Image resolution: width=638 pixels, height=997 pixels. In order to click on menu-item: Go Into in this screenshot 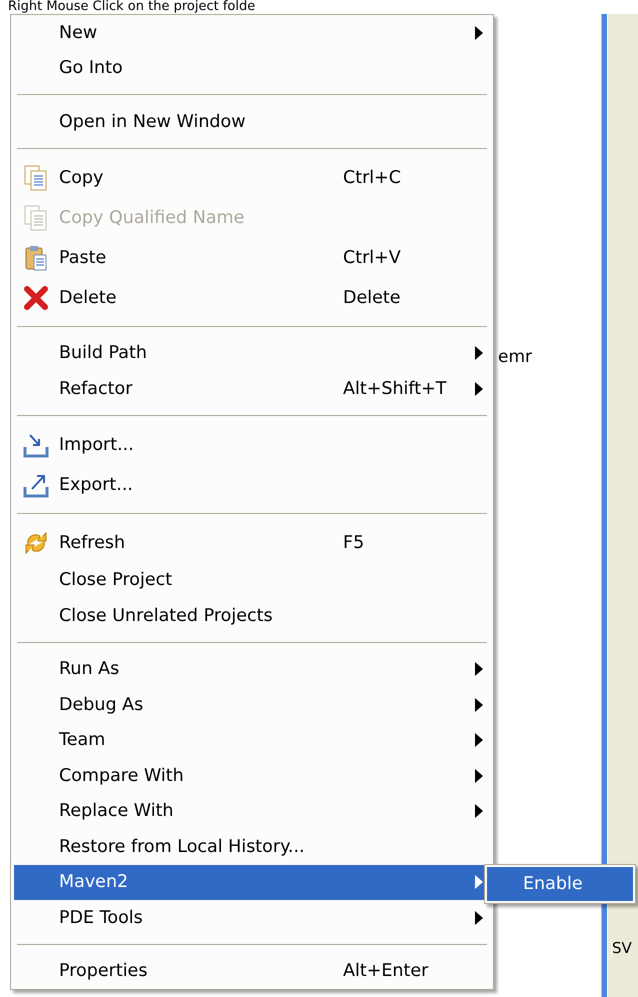, I will do `click(252, 68)`.